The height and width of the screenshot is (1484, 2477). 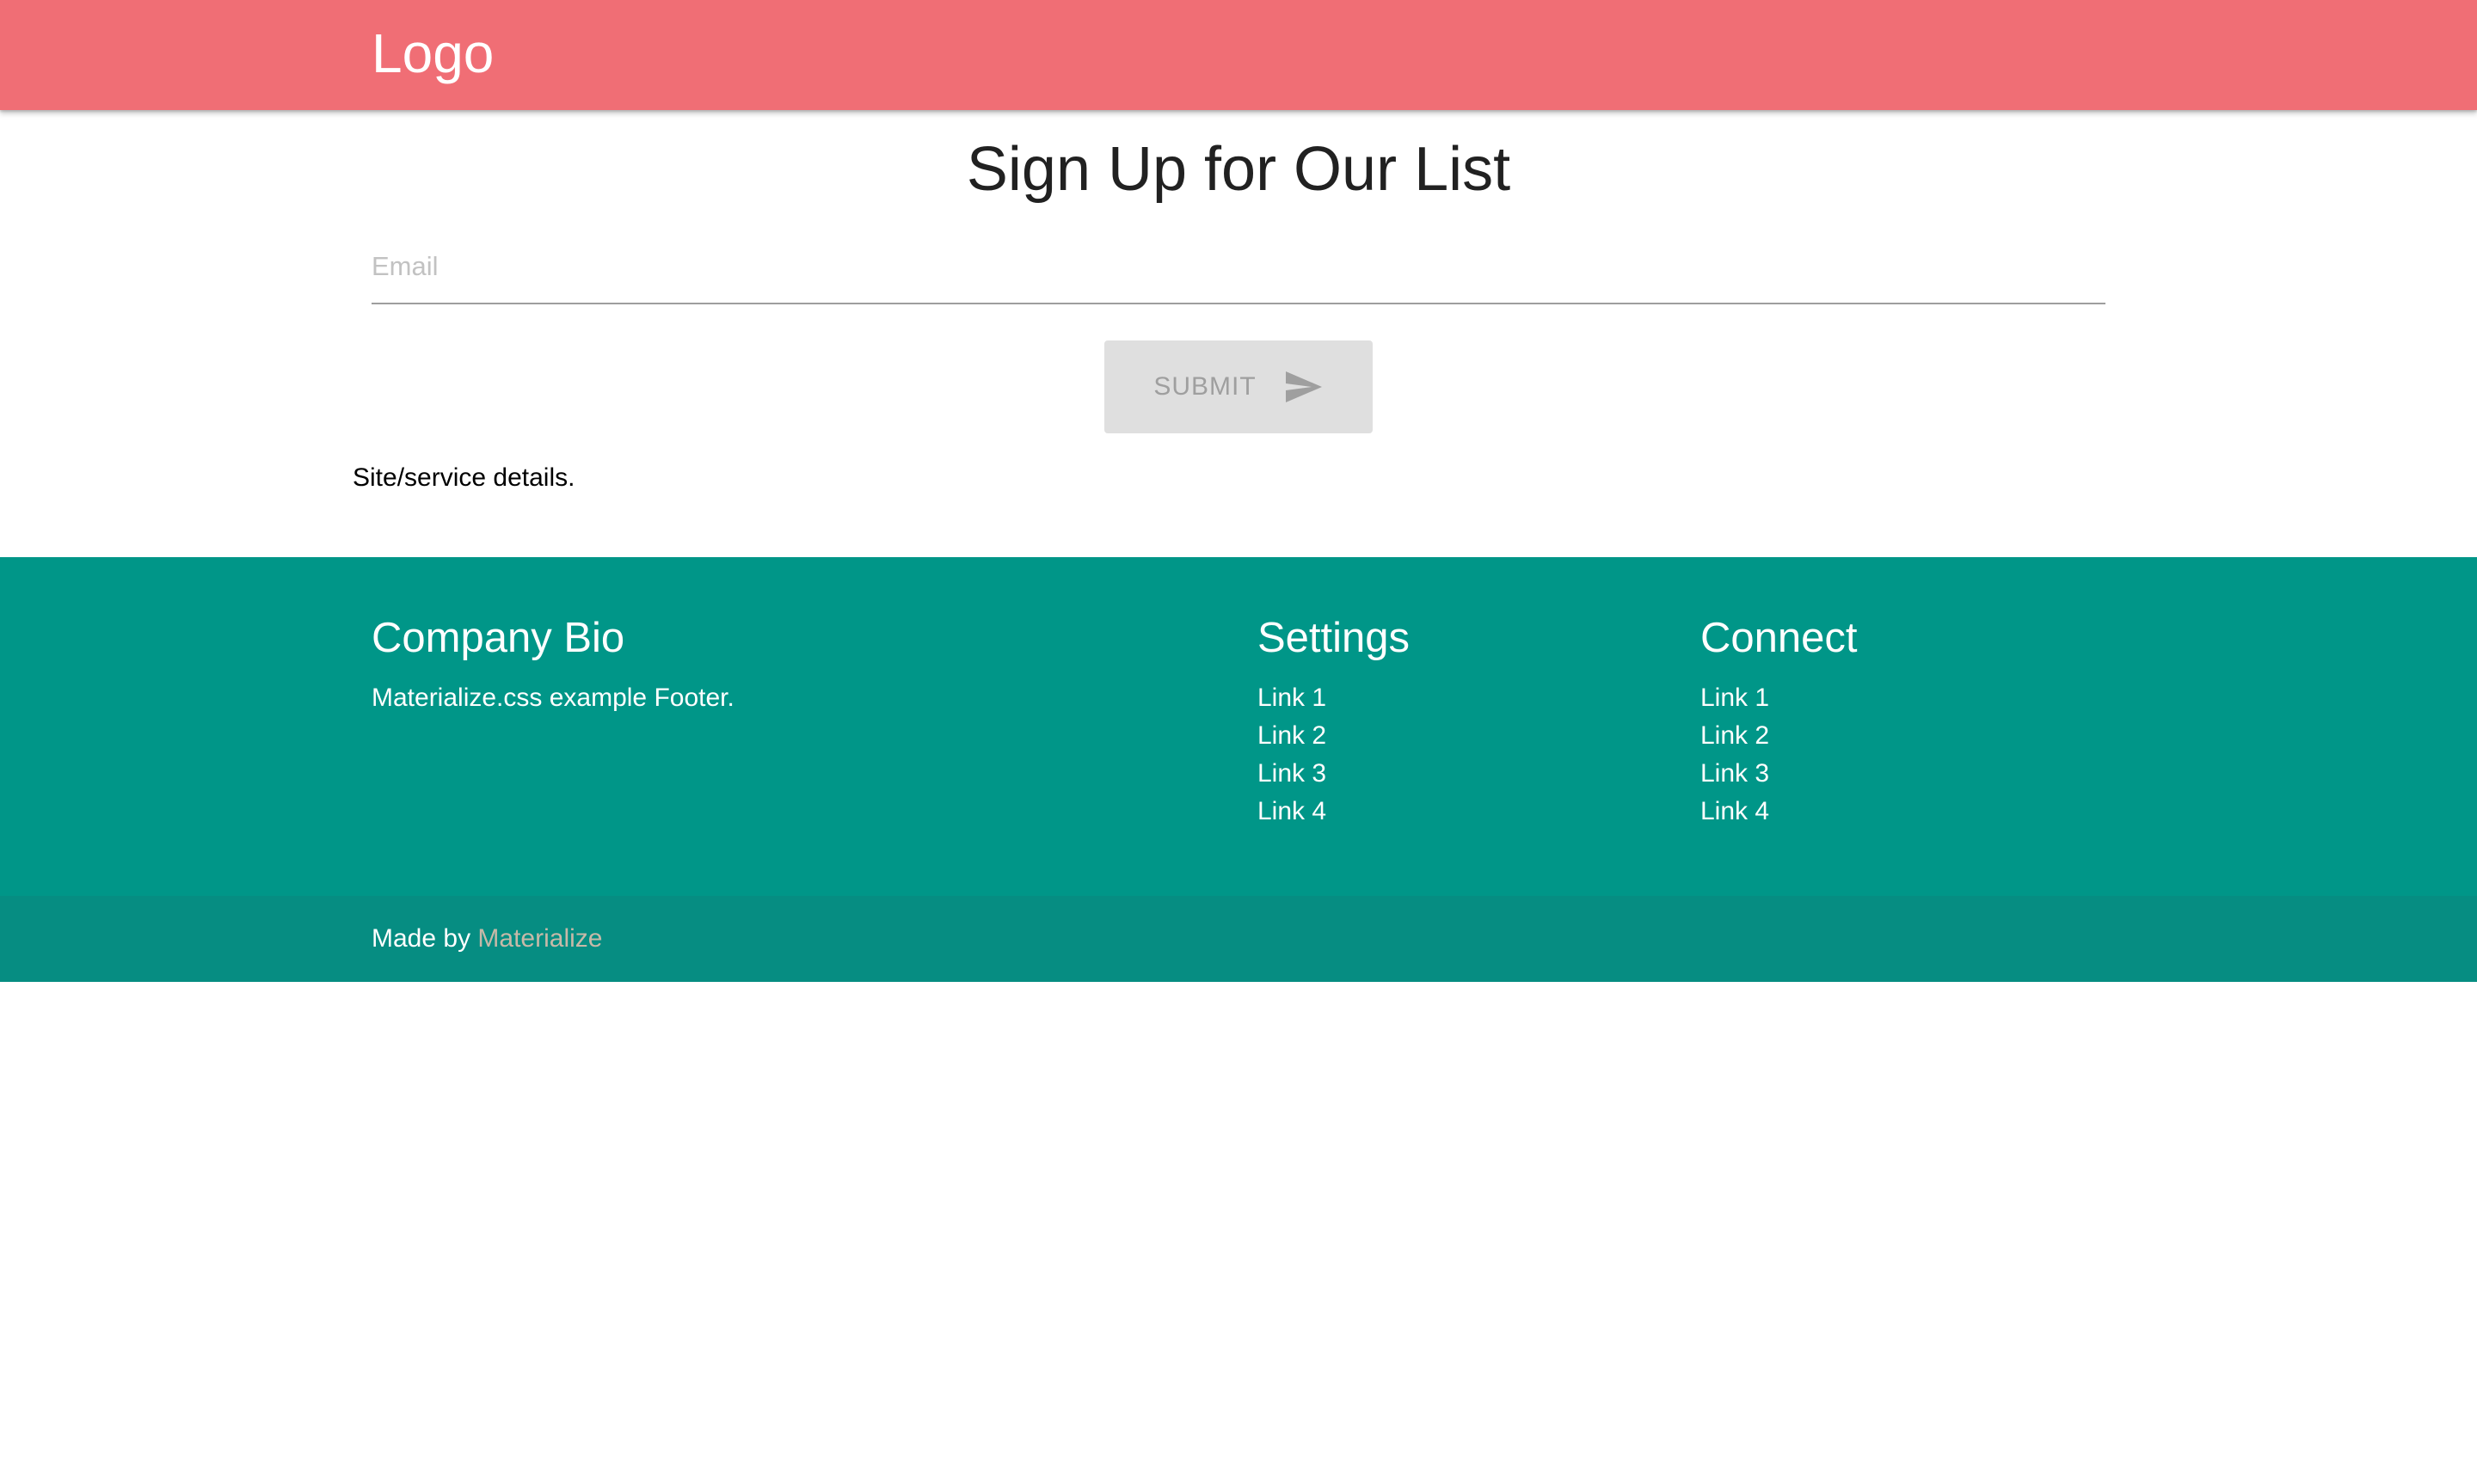 I want to click on submit-button: SUBMIT, so click(x=1239, y=386).